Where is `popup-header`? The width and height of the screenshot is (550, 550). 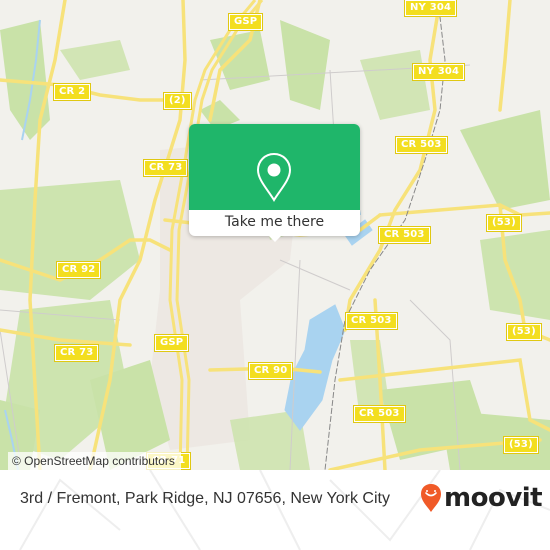 popup-header is located at coordinates (274, 167).